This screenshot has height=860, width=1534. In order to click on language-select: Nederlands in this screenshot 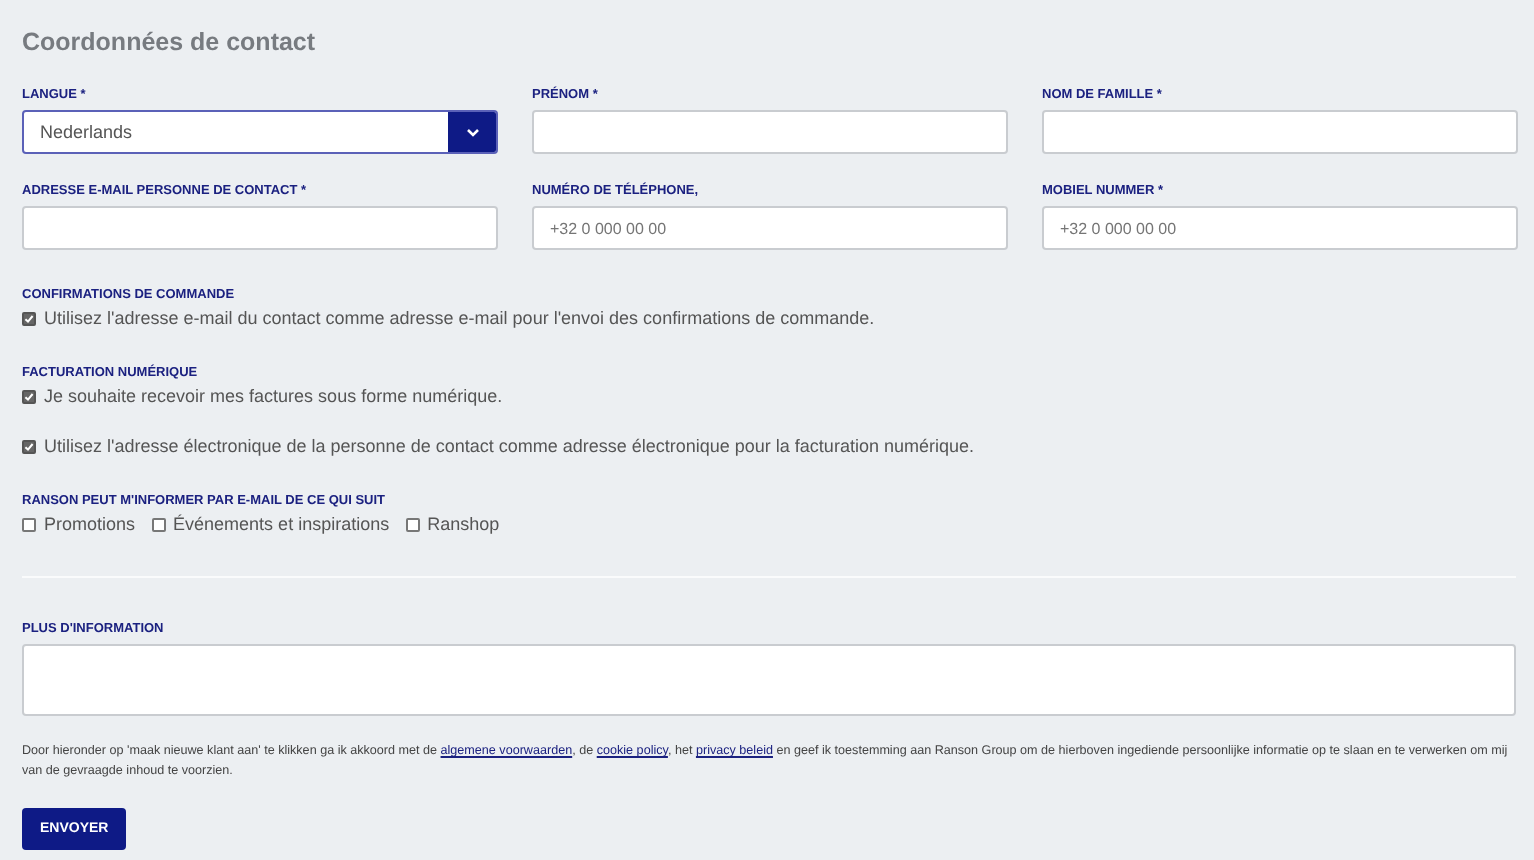, I will do `click(260, 132)`.